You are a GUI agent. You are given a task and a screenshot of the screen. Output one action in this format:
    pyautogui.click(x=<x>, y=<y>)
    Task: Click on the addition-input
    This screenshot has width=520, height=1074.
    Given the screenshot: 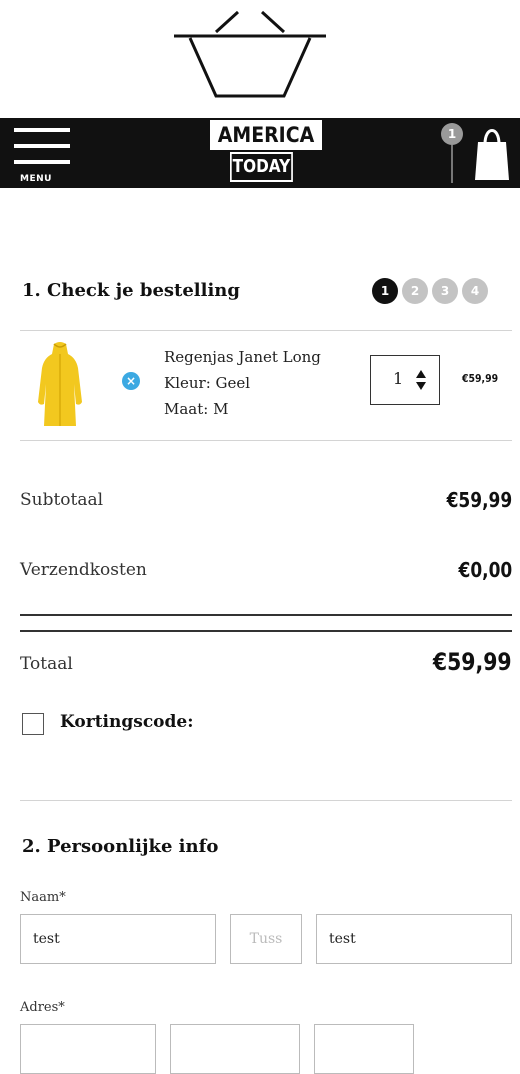 What is the action you would take?
    pyautogui.click(x=364, y=1049)
    